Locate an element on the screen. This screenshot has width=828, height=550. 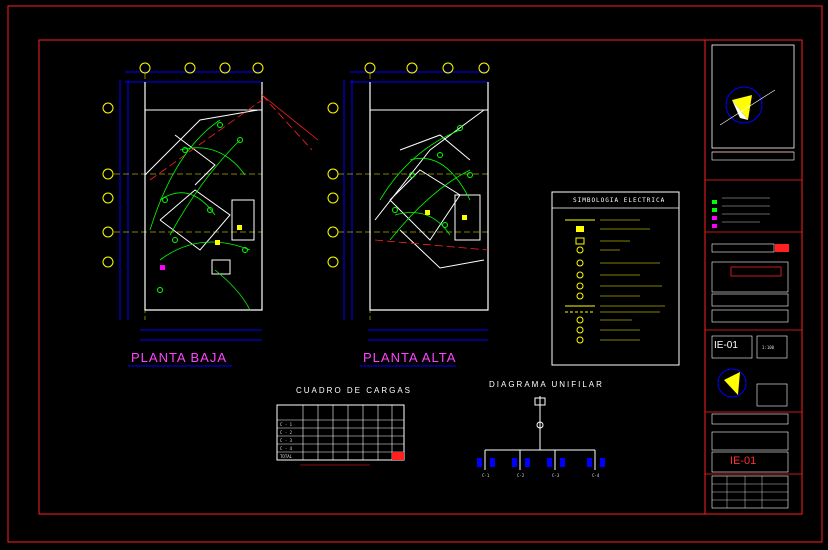
single-line-title: DIAGRAMA UNIFILAR is located at coordinates (546, 384).